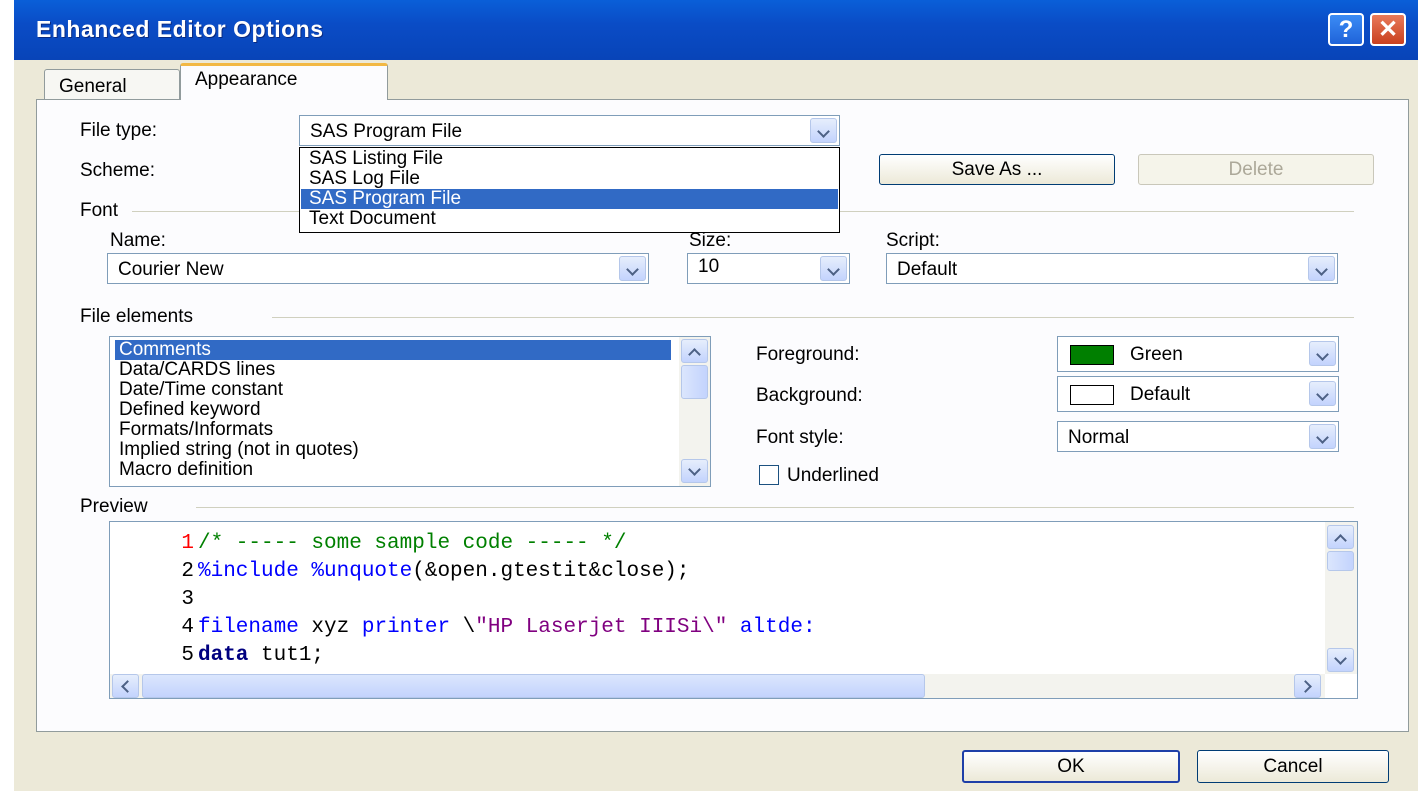  Describe the element at coordinates (412, 543) in the screenshot. I see `code-token: /* ----- some sample code ----- */` at that location.